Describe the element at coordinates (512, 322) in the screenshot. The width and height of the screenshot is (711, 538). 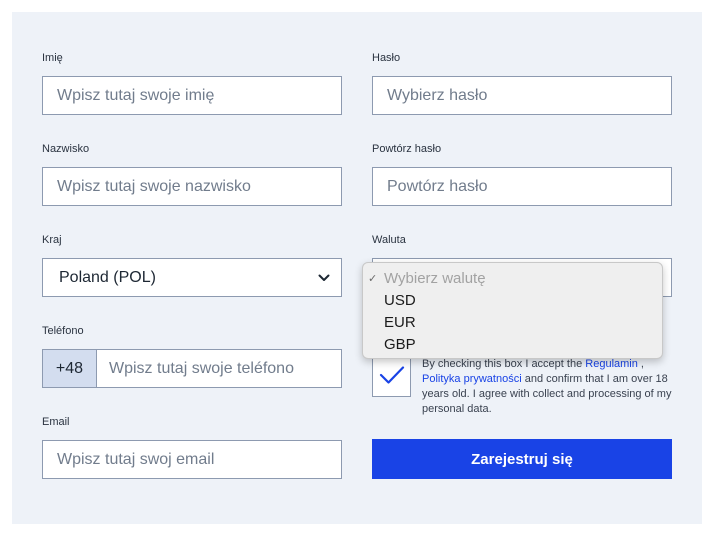
I see `currency-option-eur: EUR` at that location.